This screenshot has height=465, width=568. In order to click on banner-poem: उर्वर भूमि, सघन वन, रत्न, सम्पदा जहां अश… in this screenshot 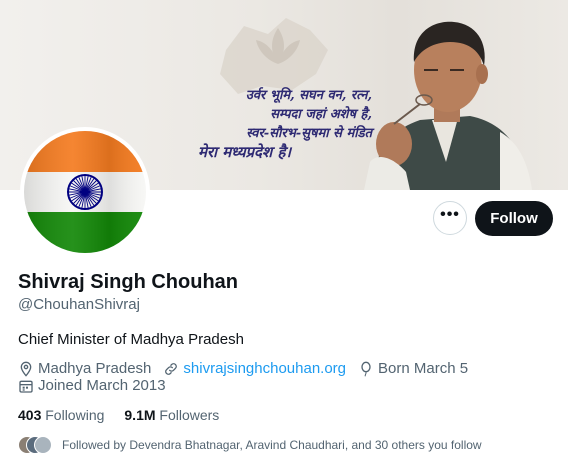, I will do `click(282, 124)`.